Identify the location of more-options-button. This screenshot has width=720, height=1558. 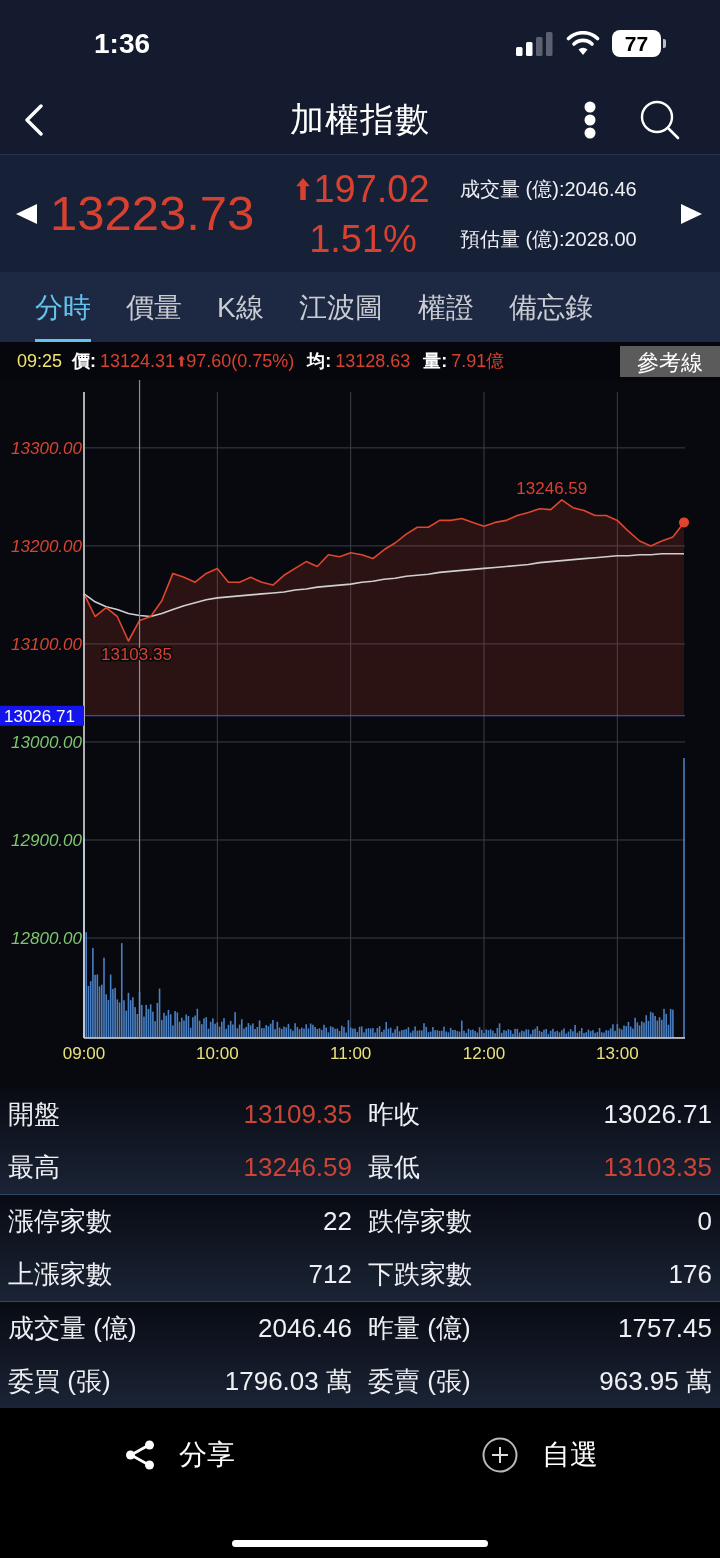
(590, 119).